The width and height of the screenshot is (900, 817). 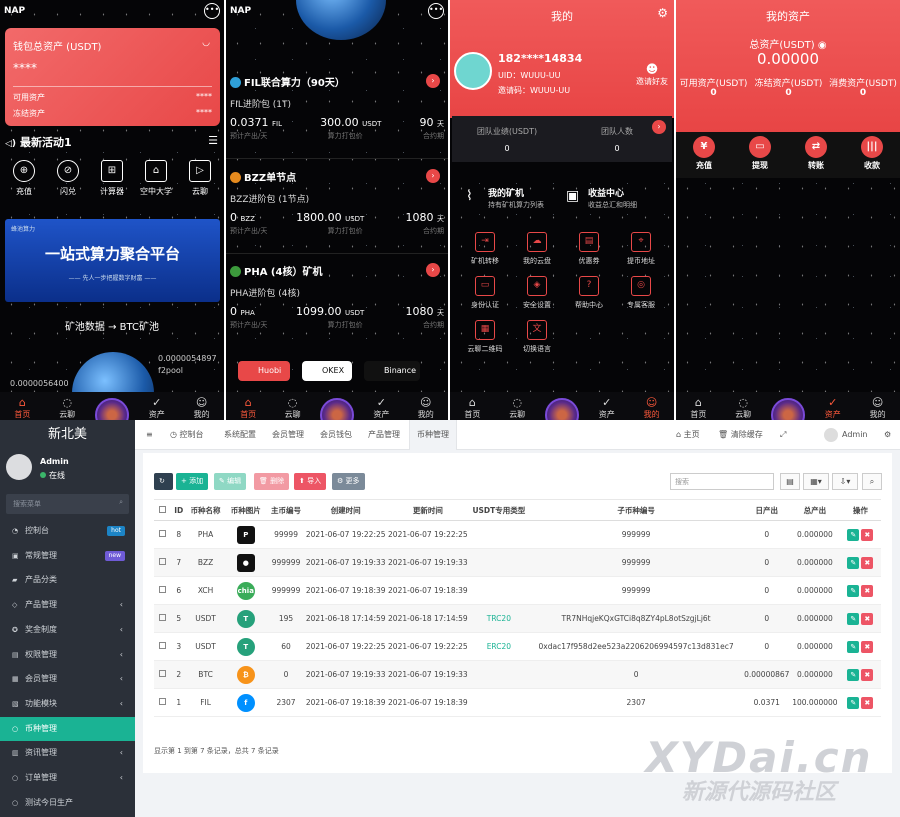 What do you see at coordinates (67, 580) in the screenshot?
I see `sidebar-item: ▰ 产品分类` at bounding box center [67, 580].